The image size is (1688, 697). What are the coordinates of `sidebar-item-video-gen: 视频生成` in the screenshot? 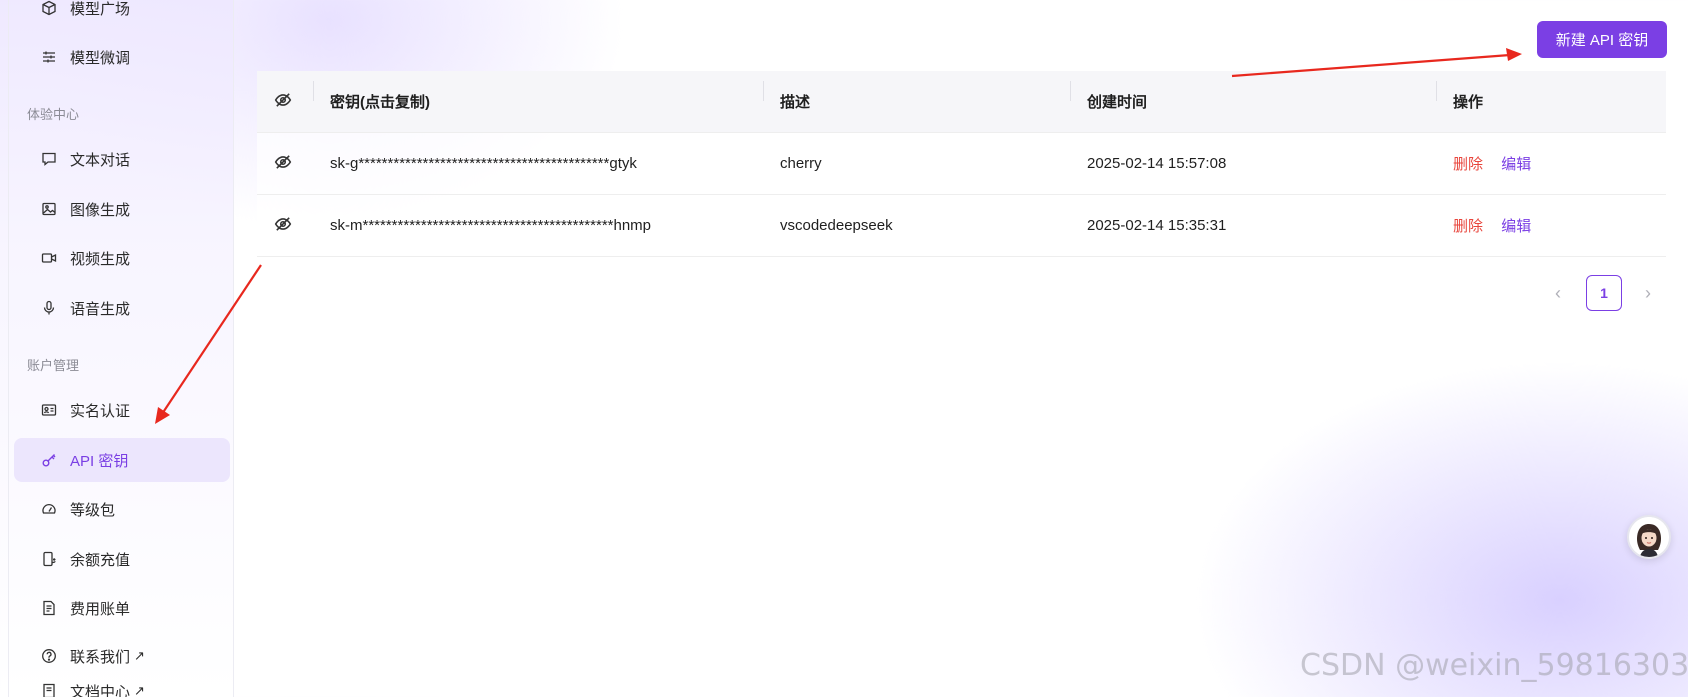 It's located at (122, 258).